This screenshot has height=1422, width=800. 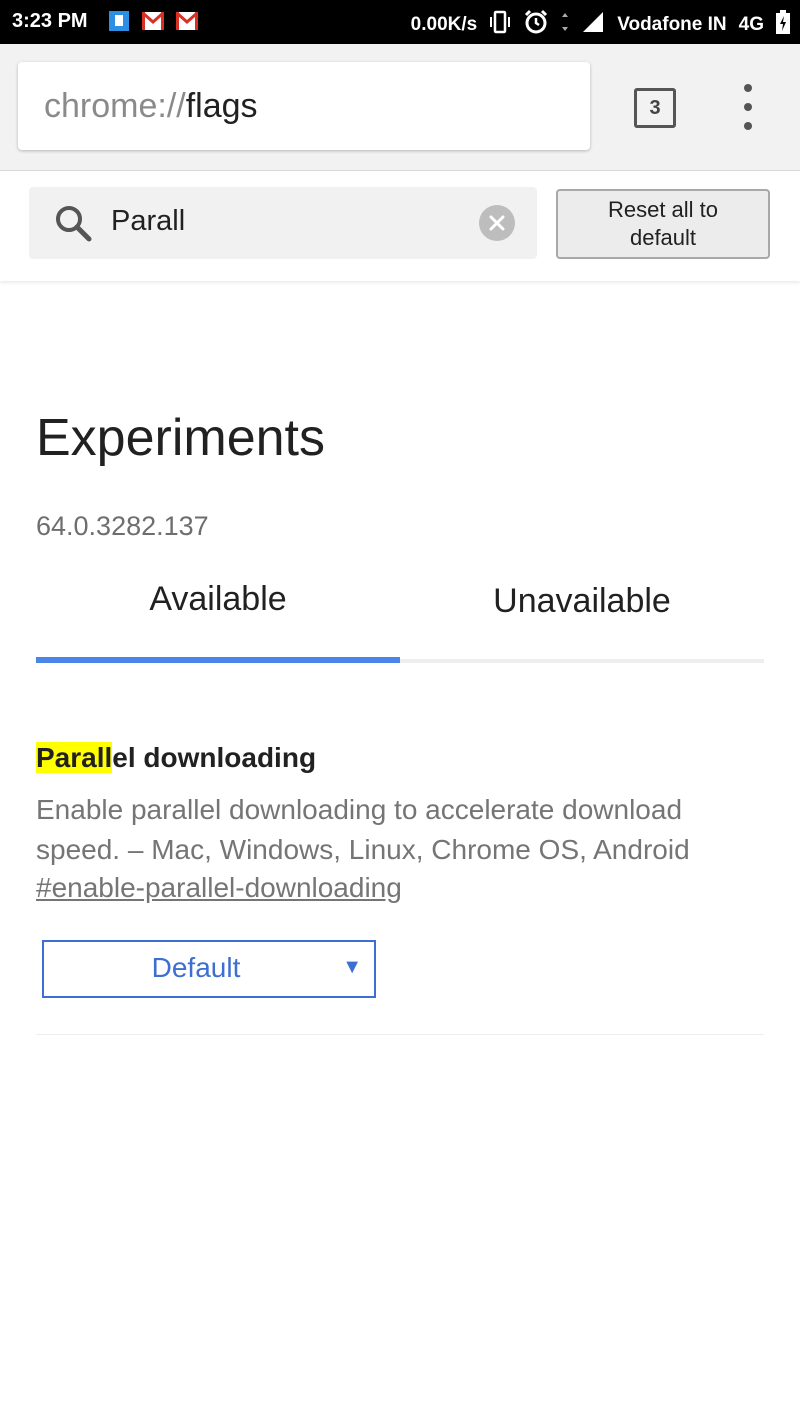 I want to click on search-query: Parall, so click(x=148, y=221).